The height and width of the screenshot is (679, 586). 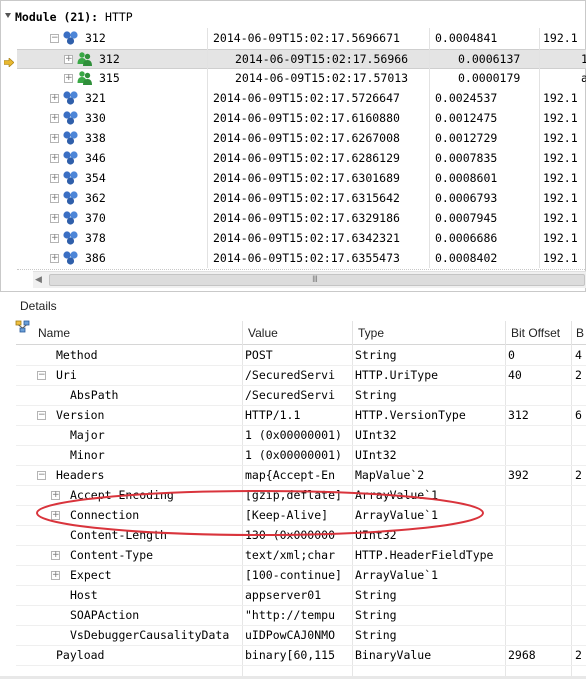 I want to click on scroll-left-arrow-icon: ◀, so click(x=38, y=280).